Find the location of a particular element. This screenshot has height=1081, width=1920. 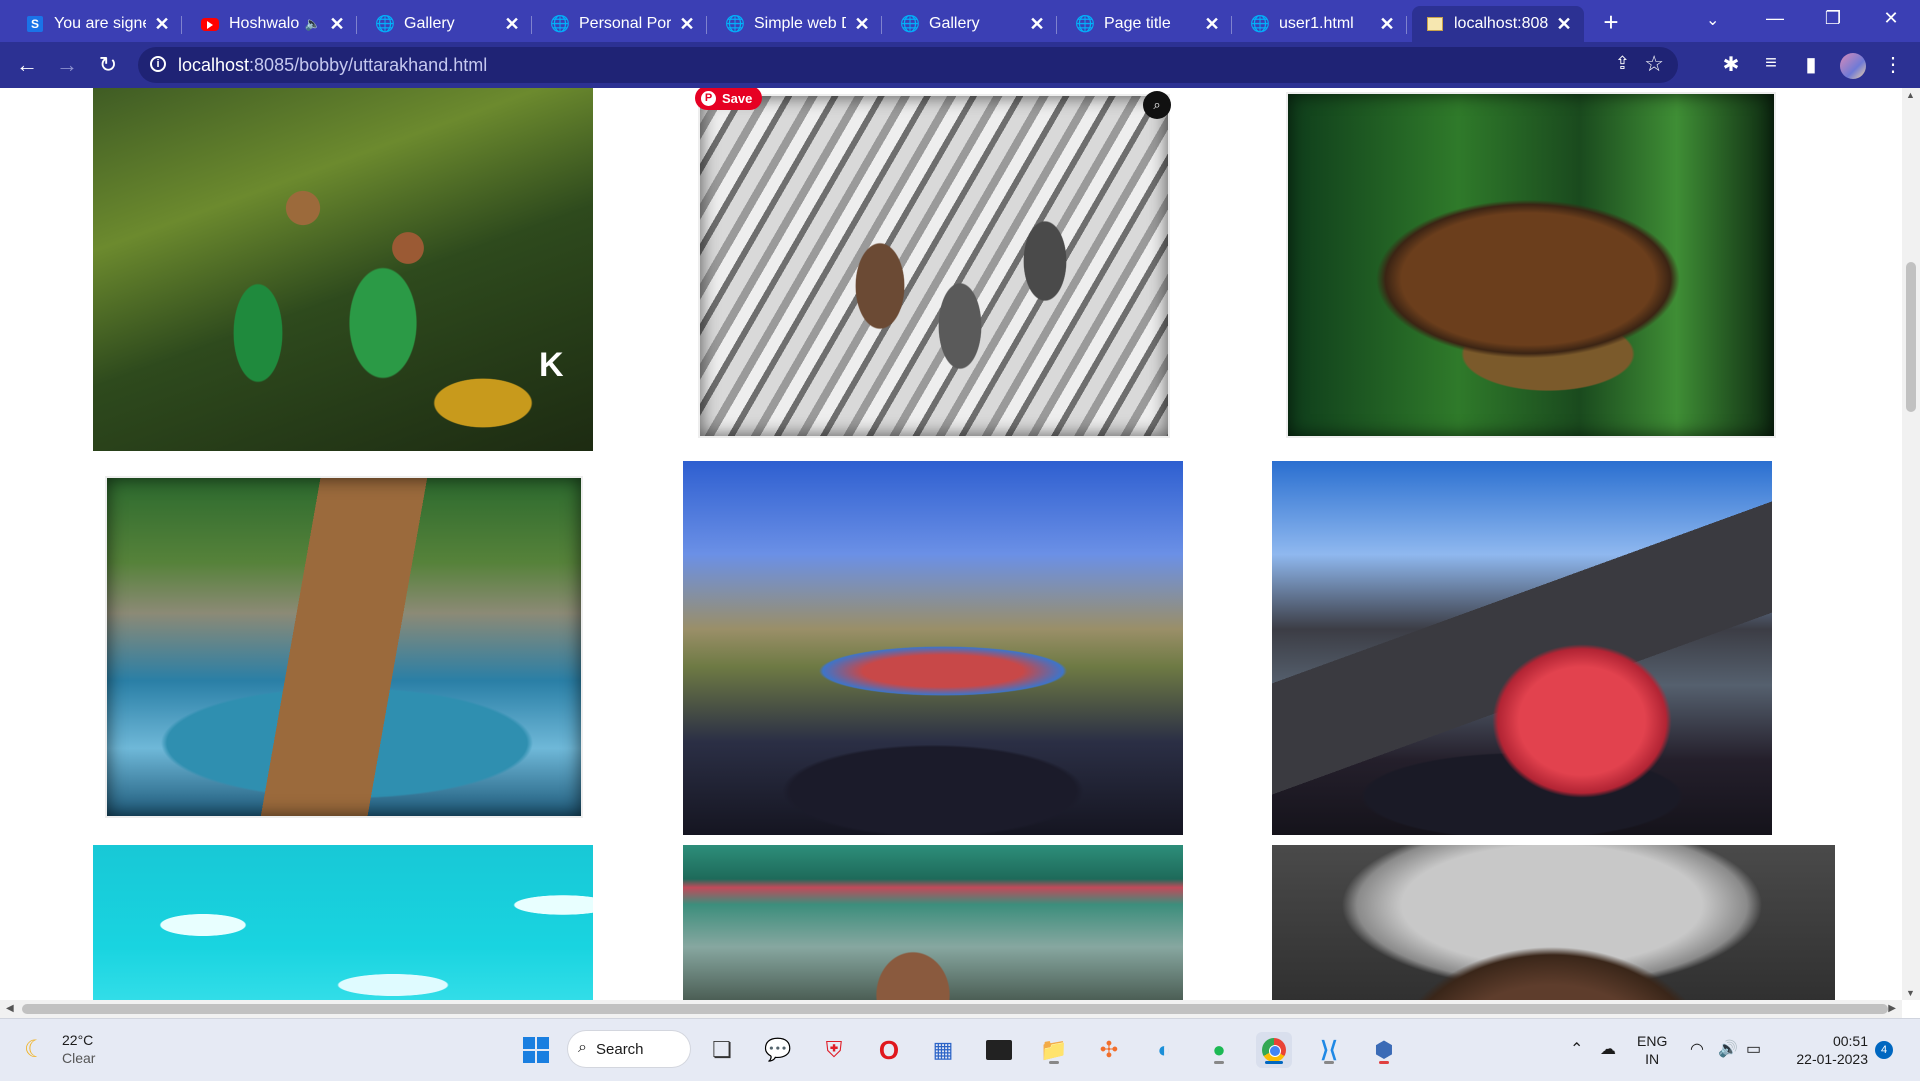

kebab-menu-icon: ⋮ is located at coordinates (1893, 64).